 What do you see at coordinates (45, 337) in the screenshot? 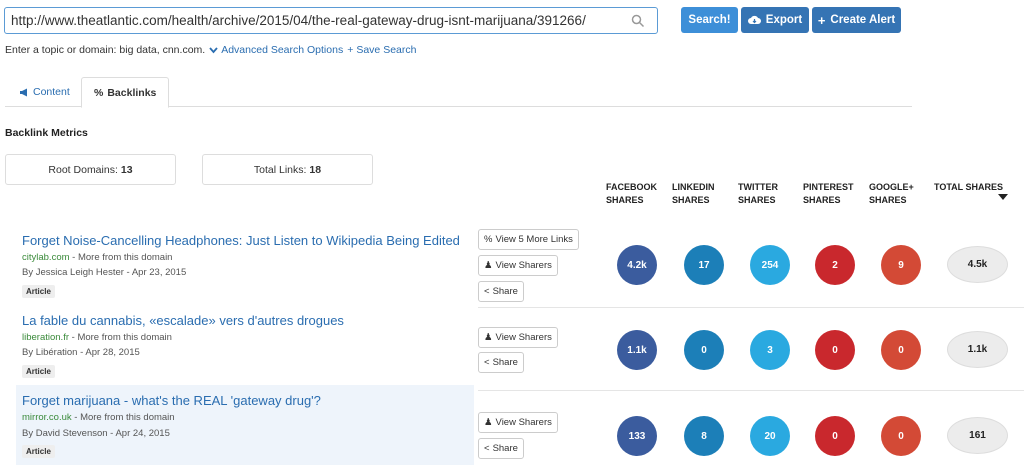
I see `domain-link: liberation.fr` at bounding box center [45, 337].